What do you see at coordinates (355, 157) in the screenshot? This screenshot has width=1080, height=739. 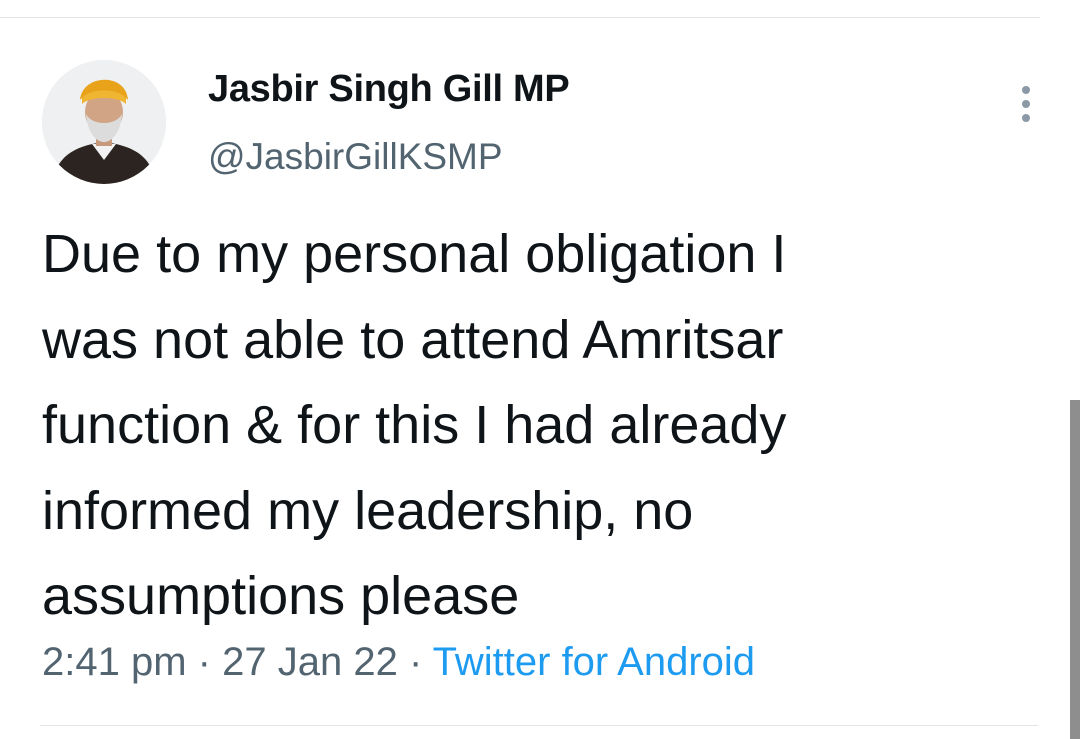 I see `author-handle: @JasbirGillKSMP` at bounding box center [355, 157].